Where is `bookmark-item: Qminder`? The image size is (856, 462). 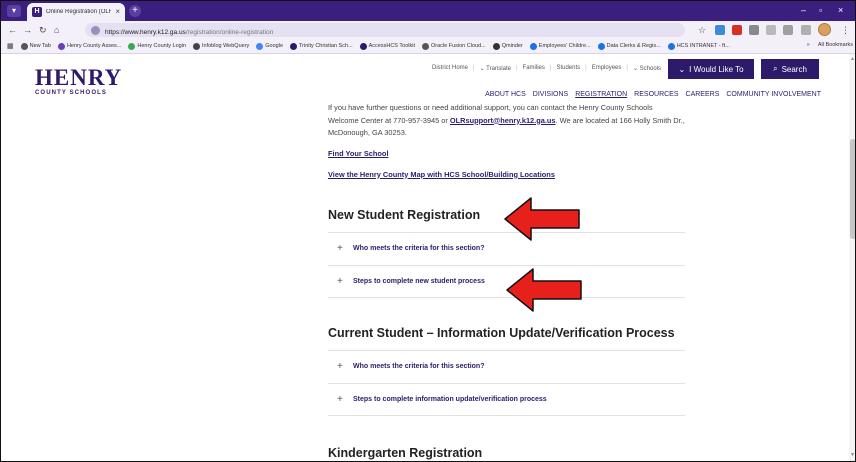
bookmark-item: Qminder is located at coordinates (507, 46).